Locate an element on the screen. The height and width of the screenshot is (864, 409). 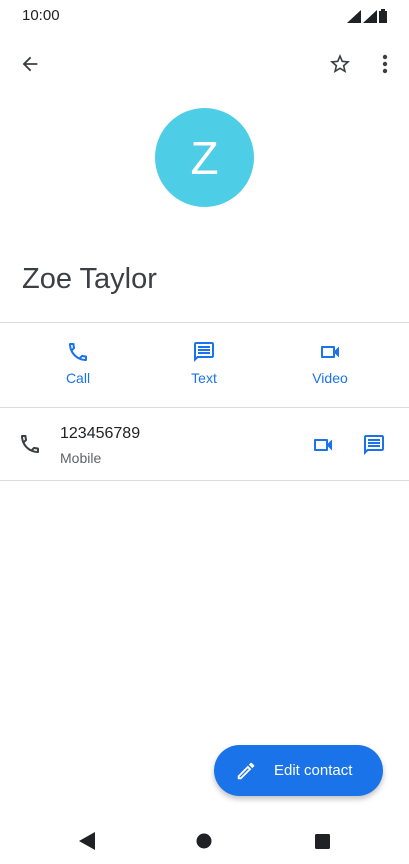
avatar: Z is located at coordinates (204, 157).